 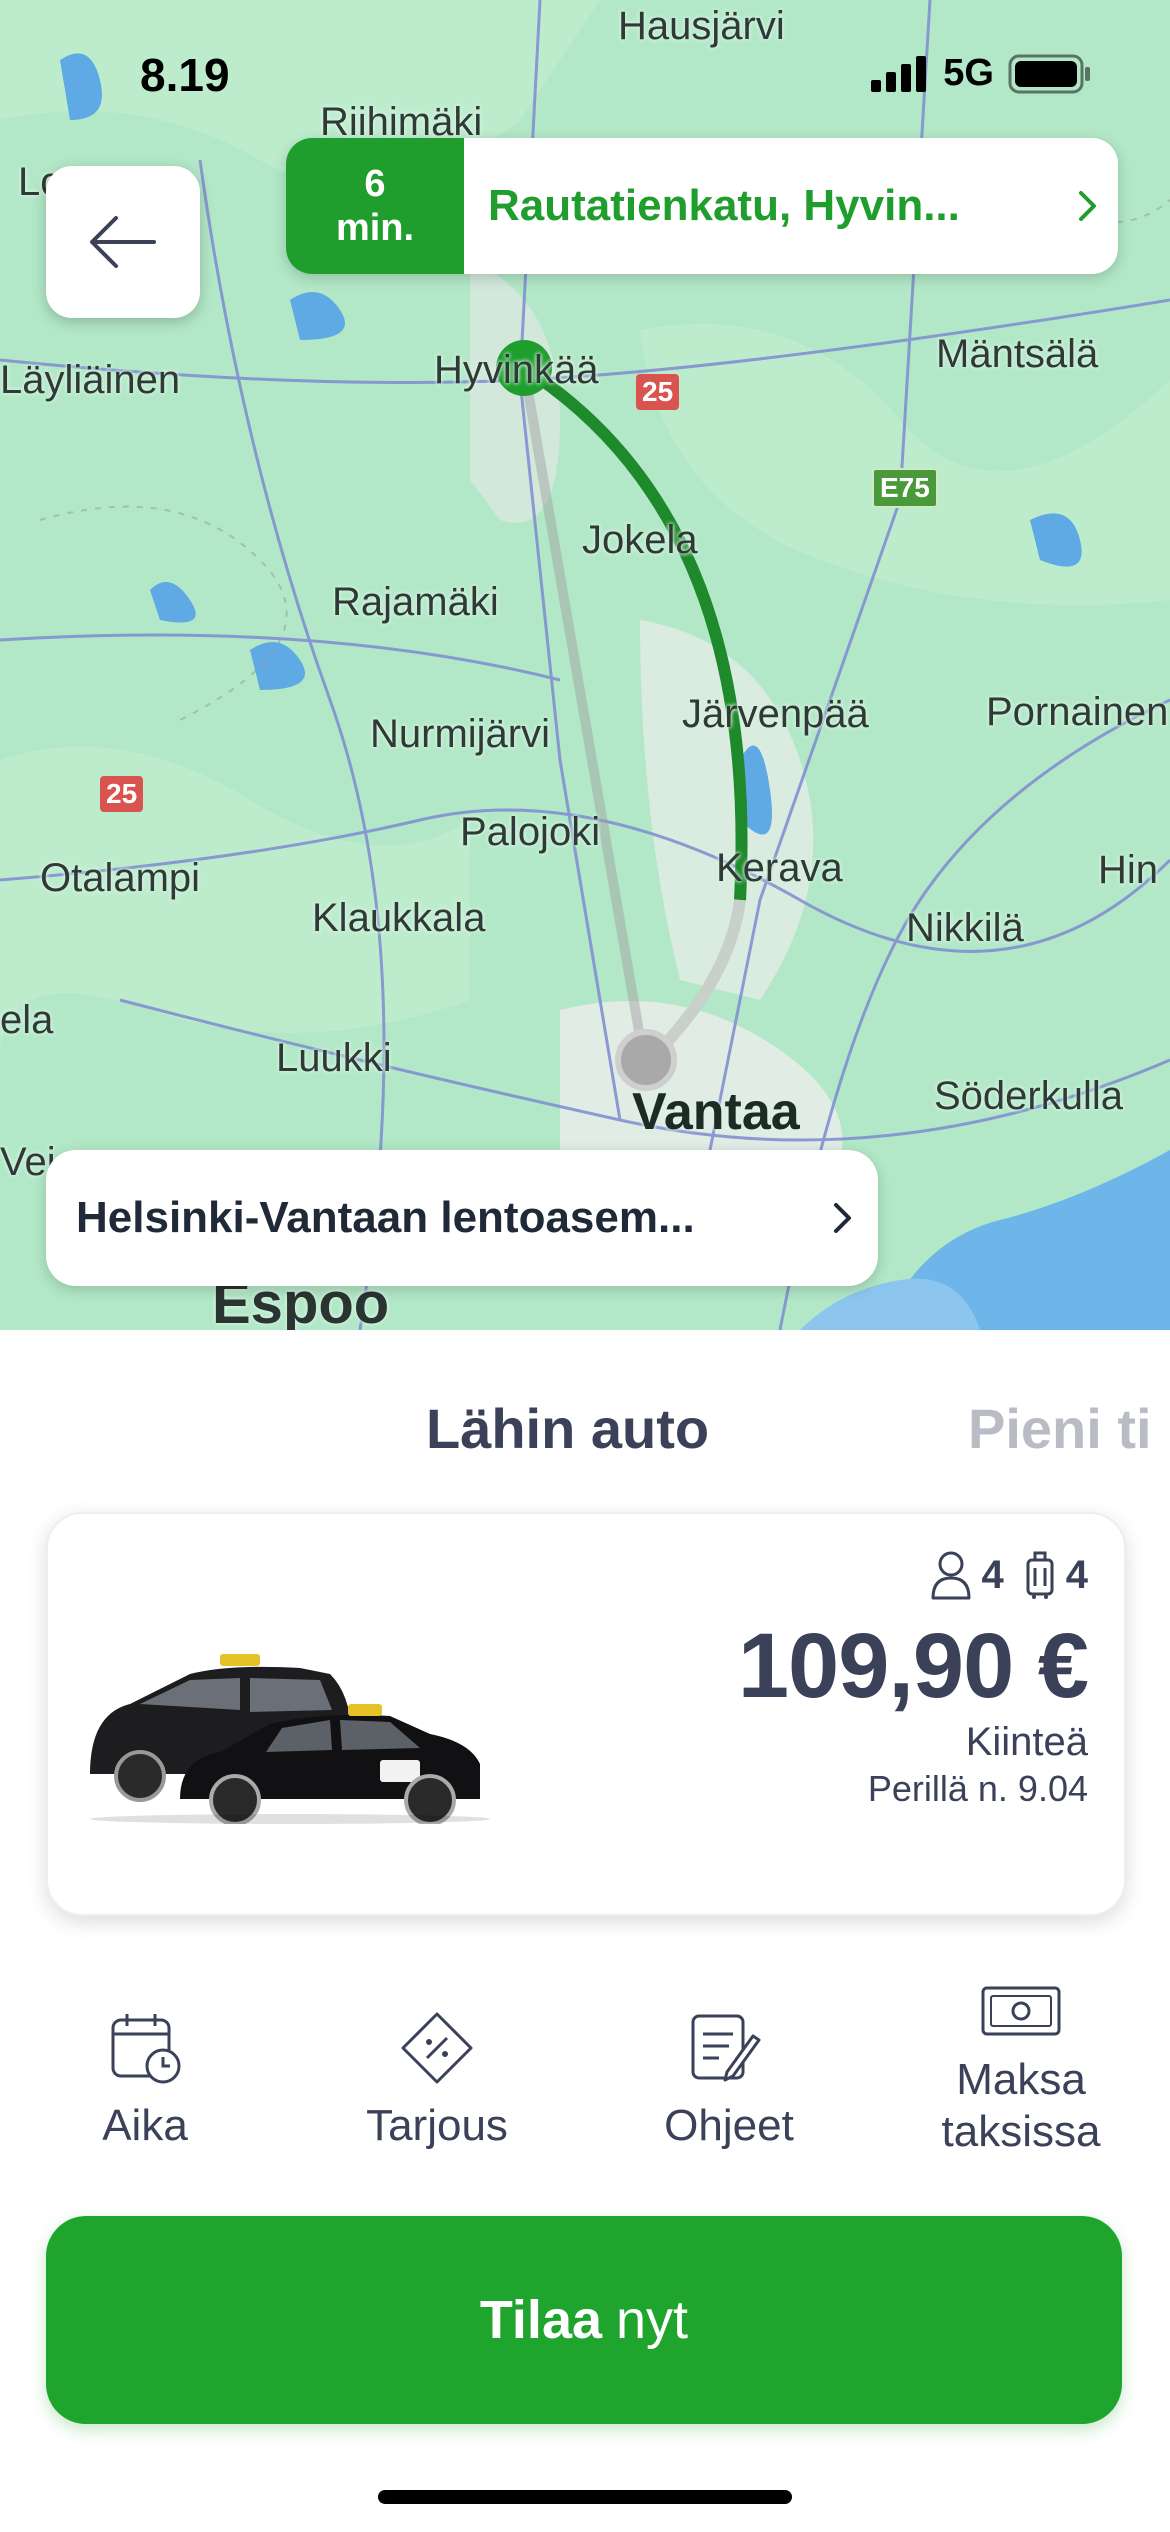 I want to click on price: 109,90 €, so click(x=913, y=1666).